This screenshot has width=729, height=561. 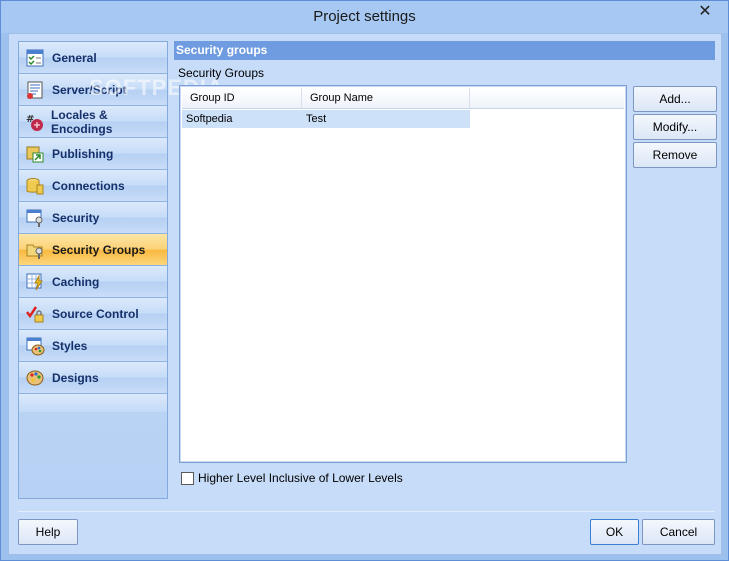 I want to click on ok-button: OK, so click(x=614, y=532).